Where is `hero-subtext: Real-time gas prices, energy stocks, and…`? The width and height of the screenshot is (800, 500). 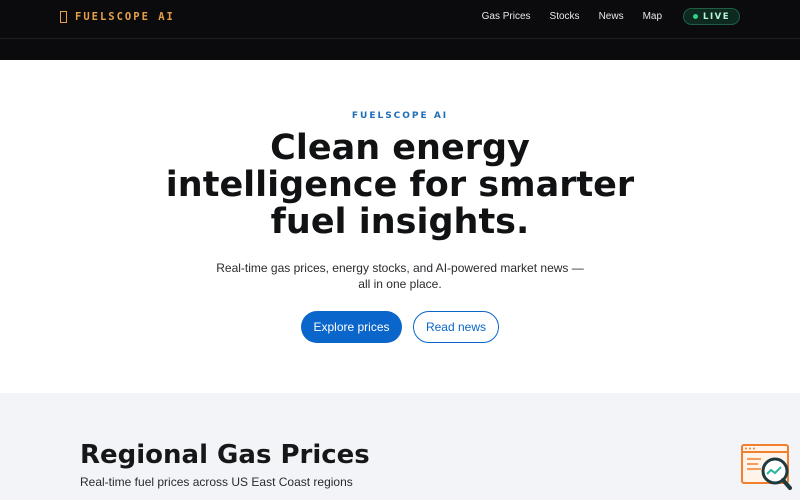 hero-subtext: Real-time gas prices, energy stocks, and… is located at coordinates (400, 276).